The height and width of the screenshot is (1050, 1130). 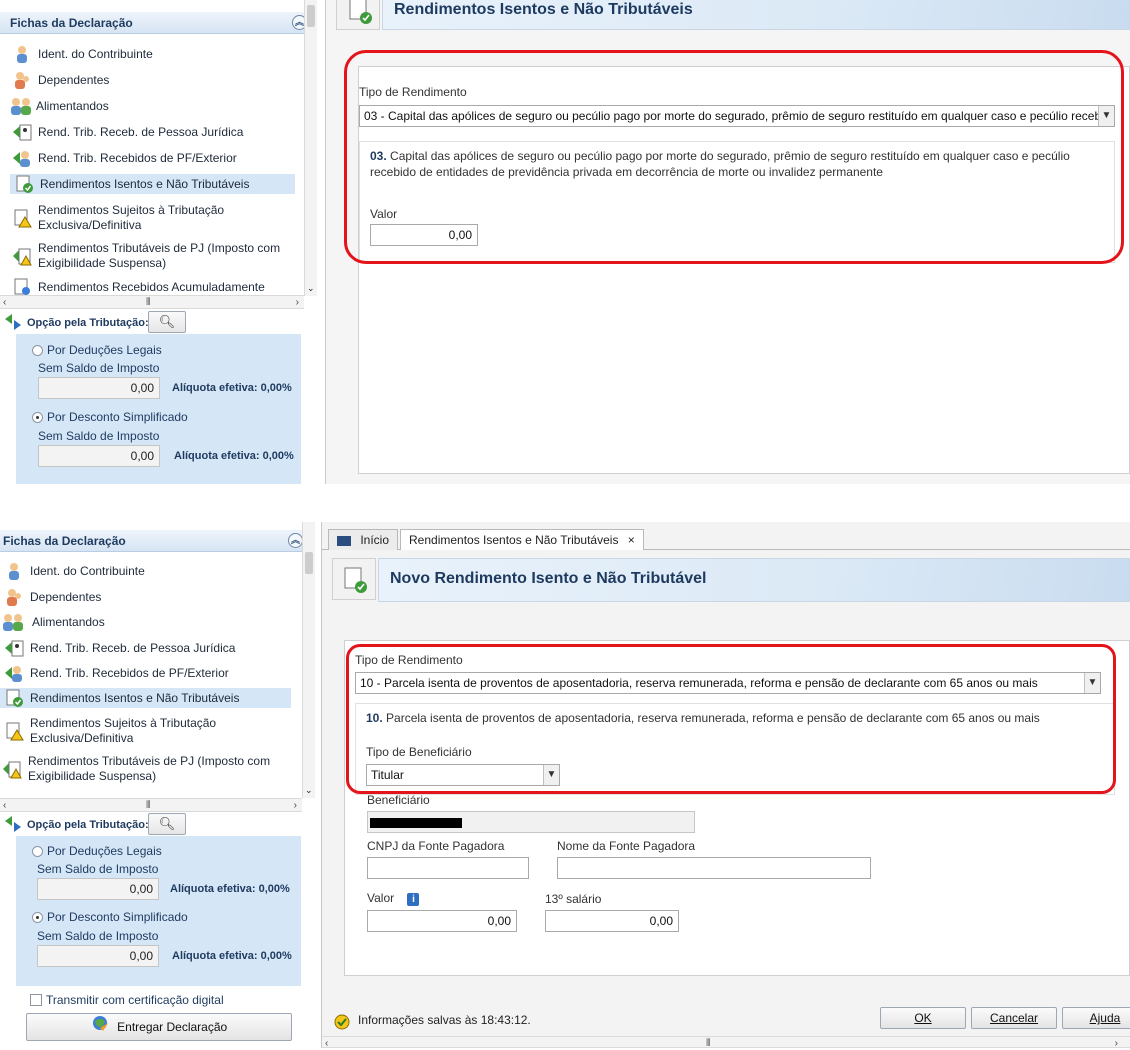 What do you see at coordinates (631, 540) in the screenshot?
I see `close-tab-icon: ×` at bounding box center [631, 540].